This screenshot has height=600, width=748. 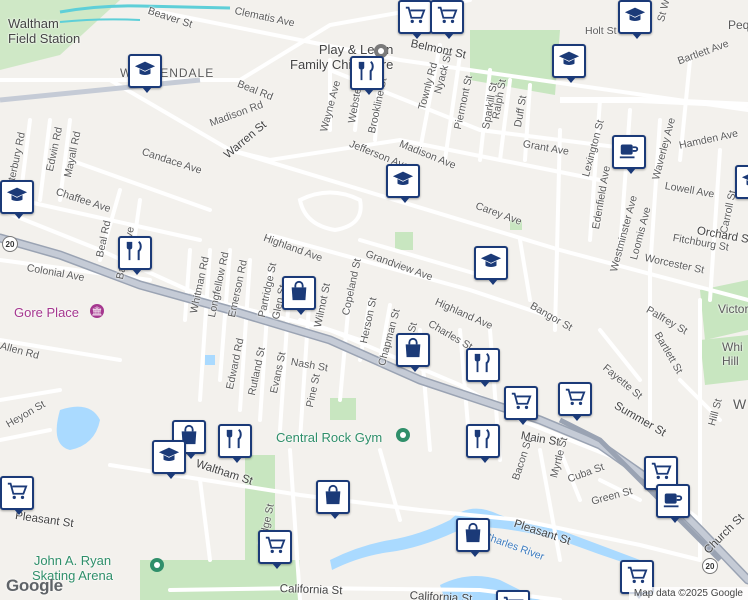 I want to click on place-label-waltham-field-station: Waltham Field Station, so click(x=44, y=31).